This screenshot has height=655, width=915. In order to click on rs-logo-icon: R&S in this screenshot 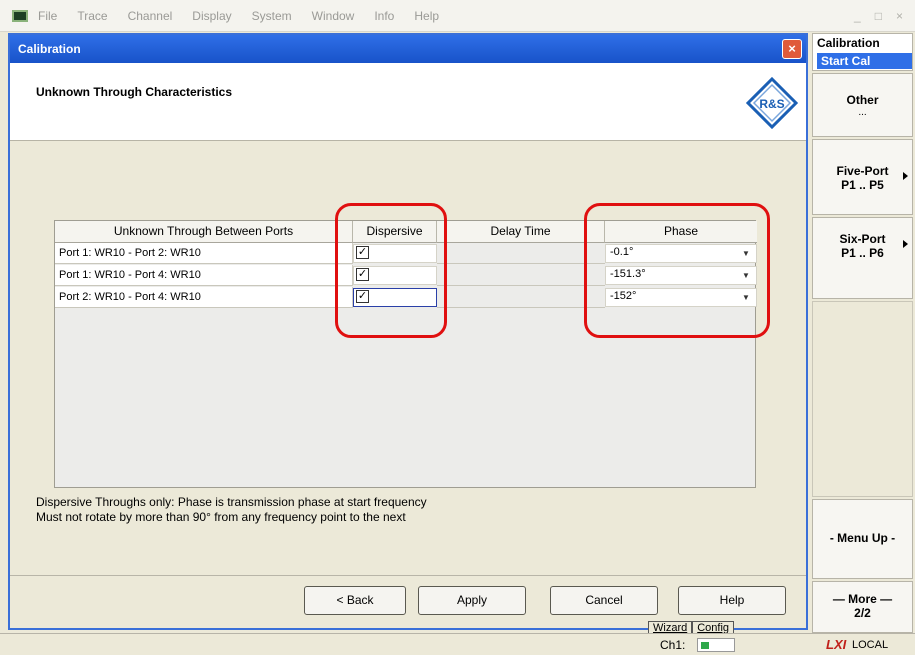, I will do `click(772, 103)`.